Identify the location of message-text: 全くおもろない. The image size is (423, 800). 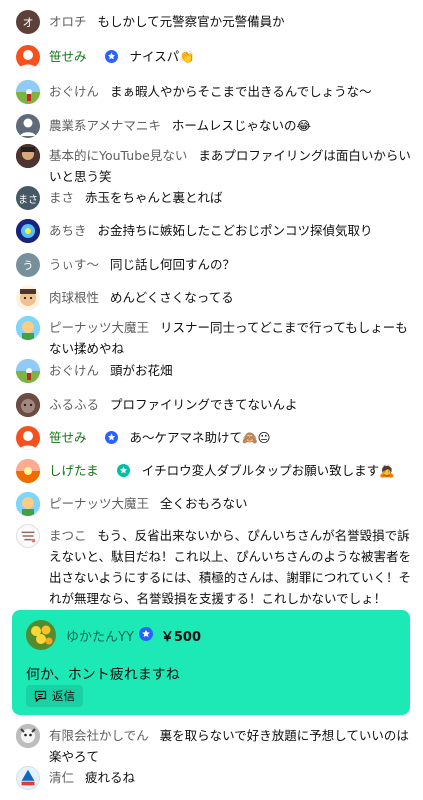
(204, 503).